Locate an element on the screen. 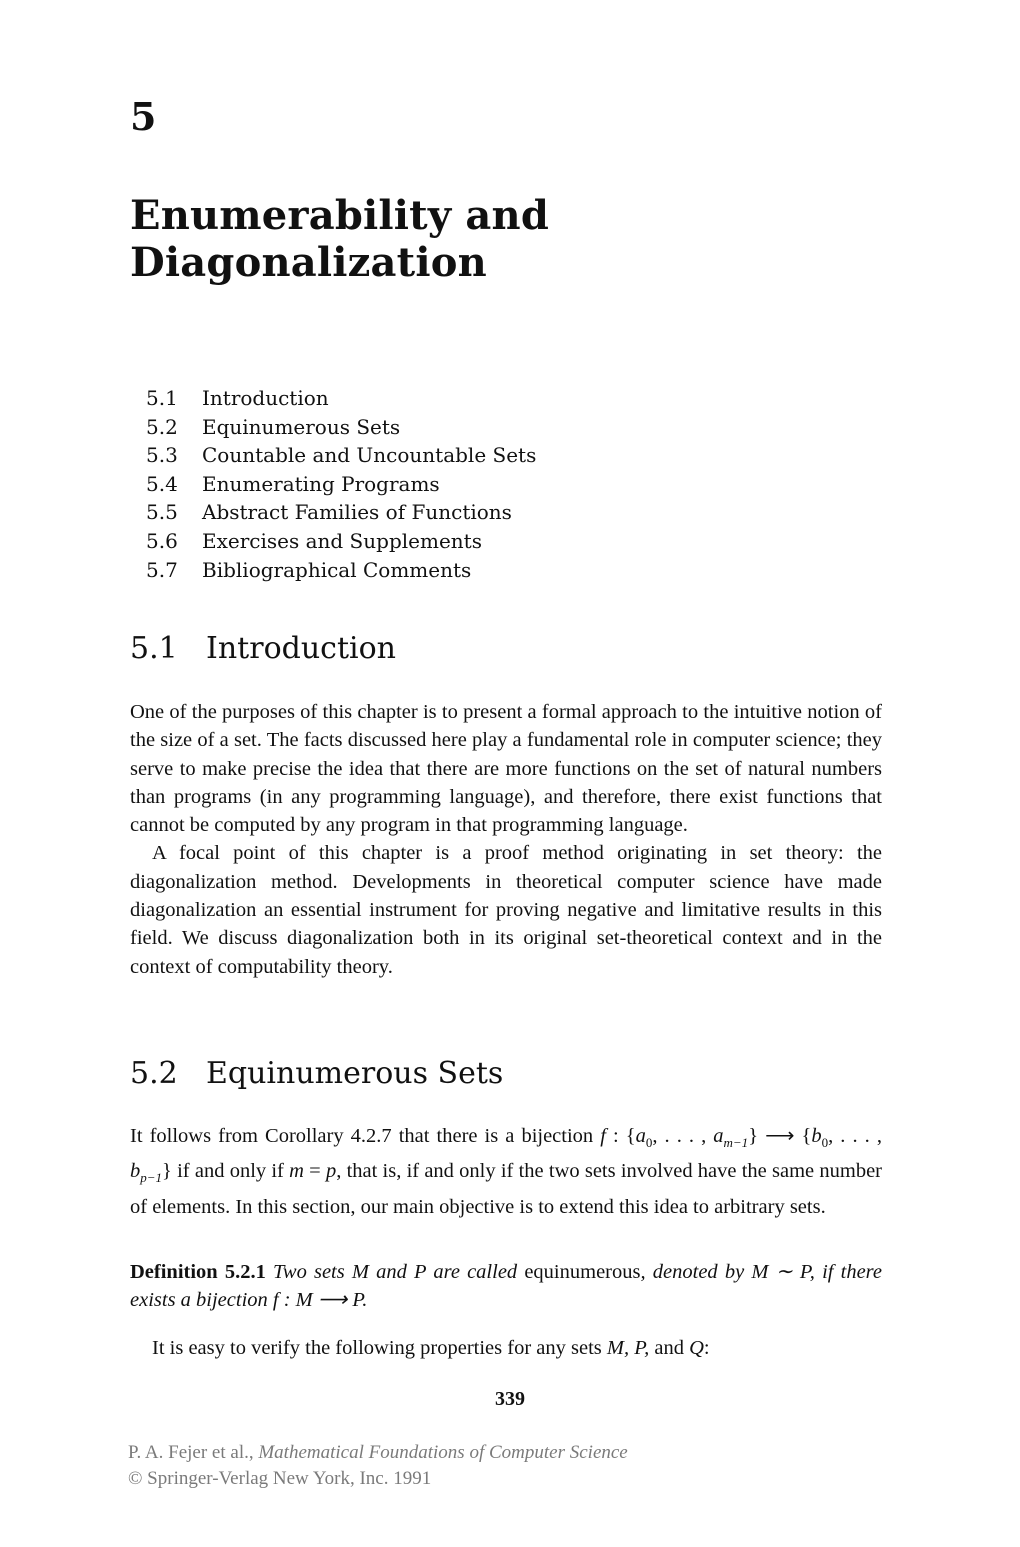 Image resolution: width=1020 pixels, height=1547 pixels. toc-entry: 5.3 Countable and Uncountable Sets is located at coordinates (341, 455).